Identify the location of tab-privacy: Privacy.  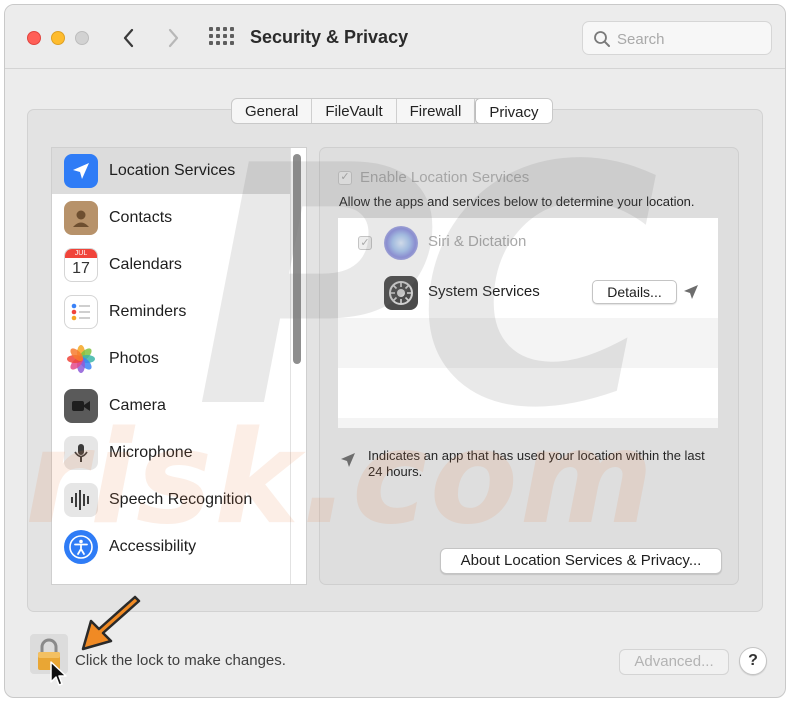
(513, 111).